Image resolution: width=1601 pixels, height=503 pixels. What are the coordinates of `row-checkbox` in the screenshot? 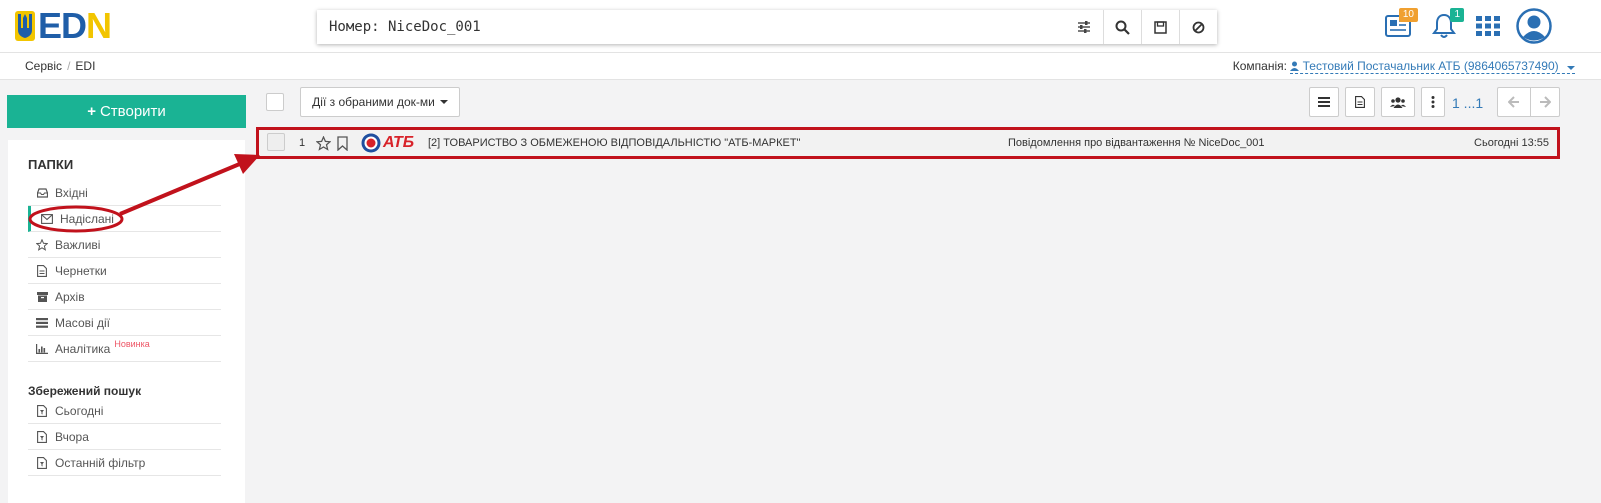 It's located at (276, 142).